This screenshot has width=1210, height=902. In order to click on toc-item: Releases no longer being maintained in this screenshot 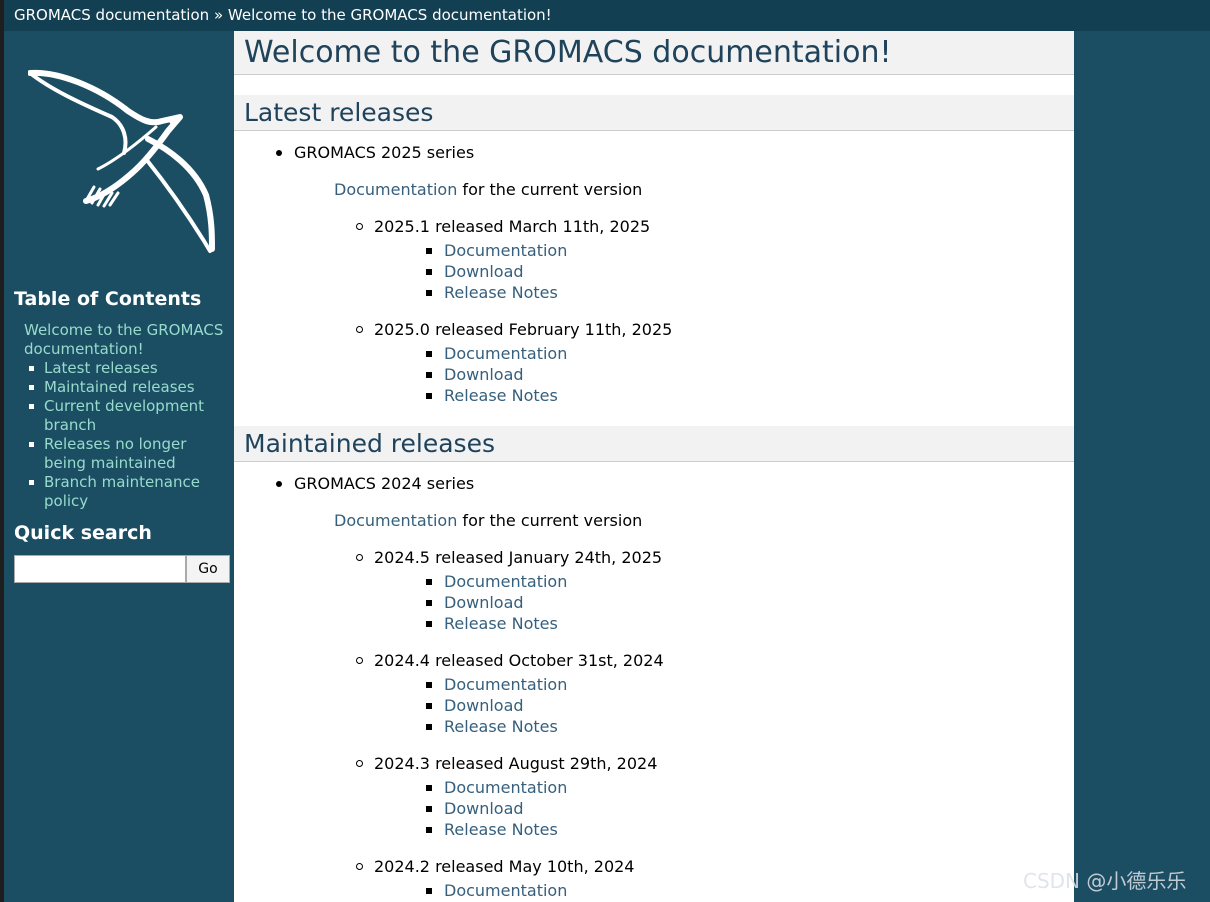, I will do `click(126, 454)`.